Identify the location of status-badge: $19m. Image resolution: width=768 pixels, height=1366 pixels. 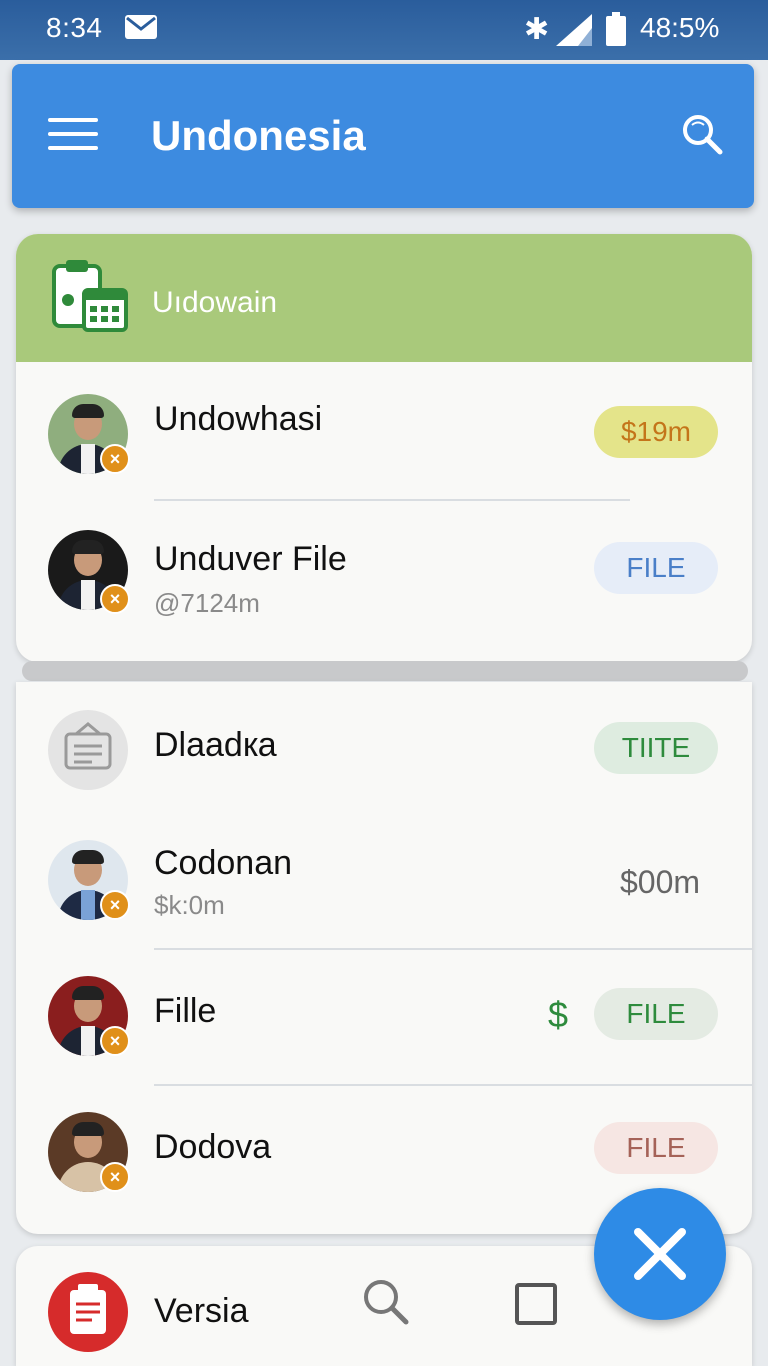
(656, 432).